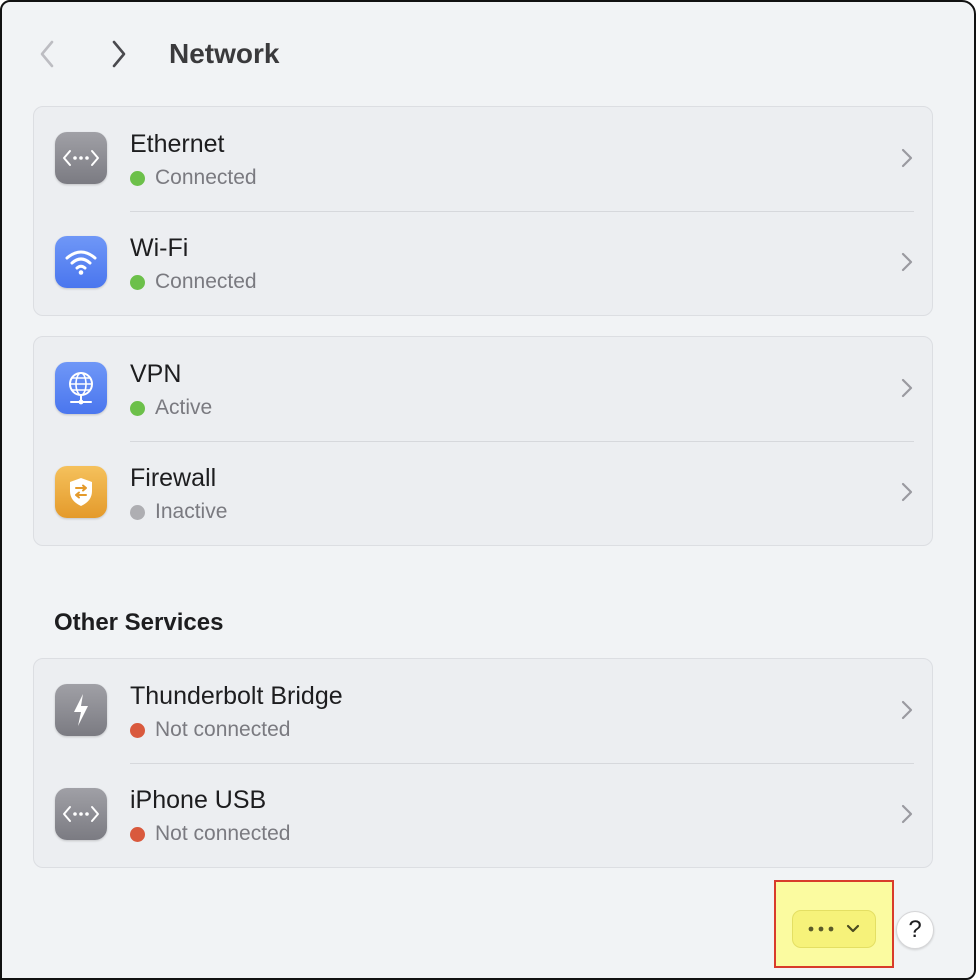 The height and width of the screenshot is (980, 976). Describe the element at coordinates (81, 710) in the screenshot. I see `thunderbolt-icon` at that location.